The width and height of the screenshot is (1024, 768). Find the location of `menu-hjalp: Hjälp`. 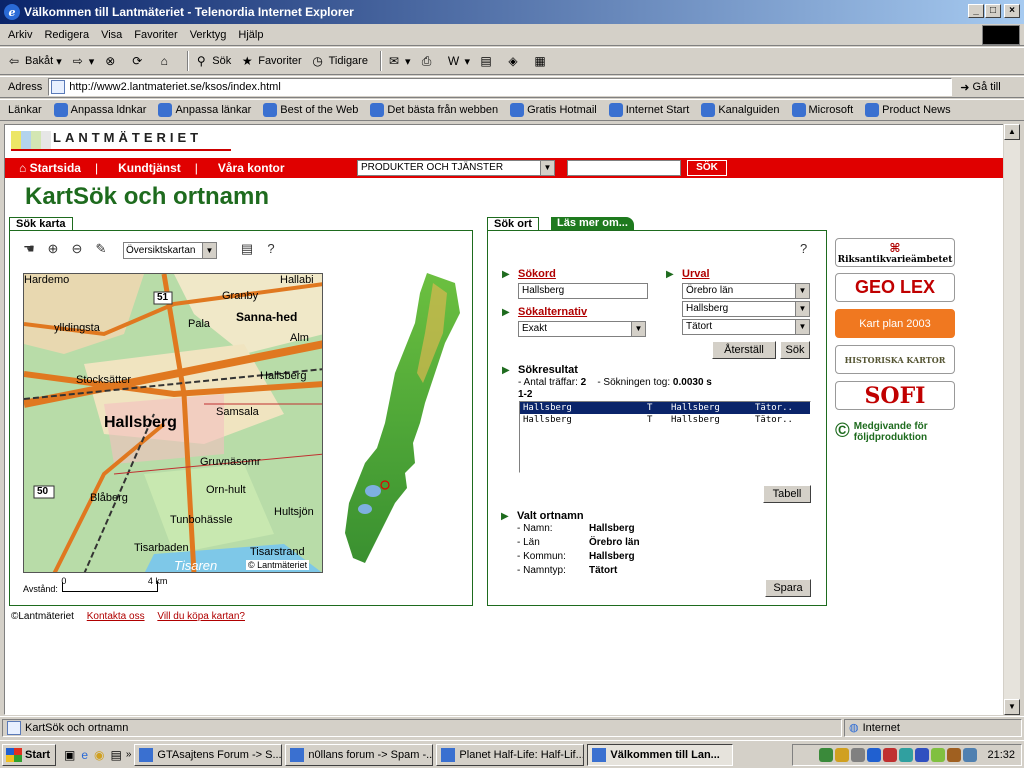

menu-hjalp: Hjälp is located at coordinates (250, 35).